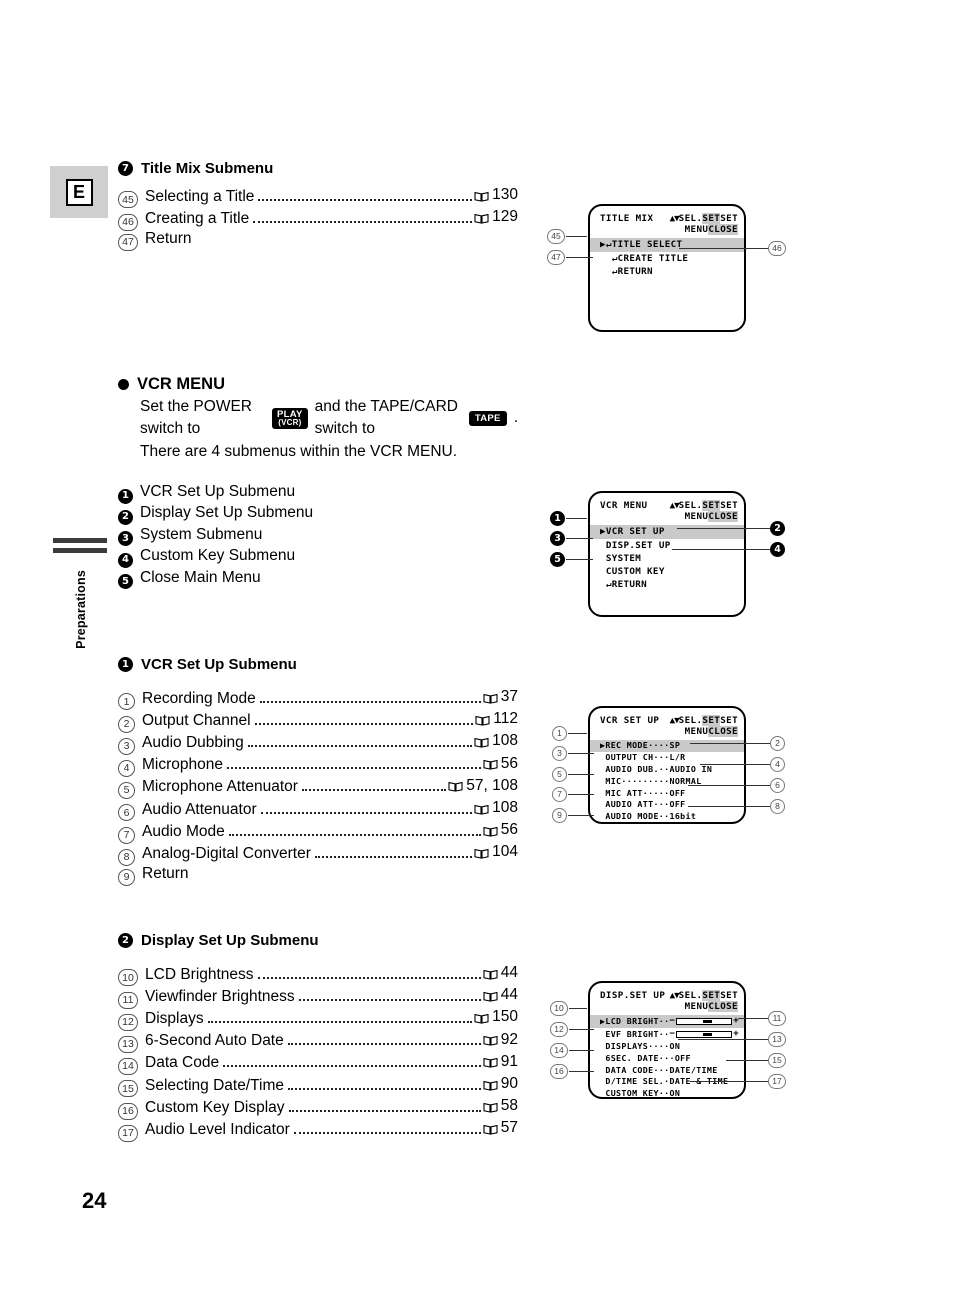 This screenshot has width=954, height=1301. Describe the element at coordinates (128, 1044) in the screenshot. I see `item-number: 13` at that location.